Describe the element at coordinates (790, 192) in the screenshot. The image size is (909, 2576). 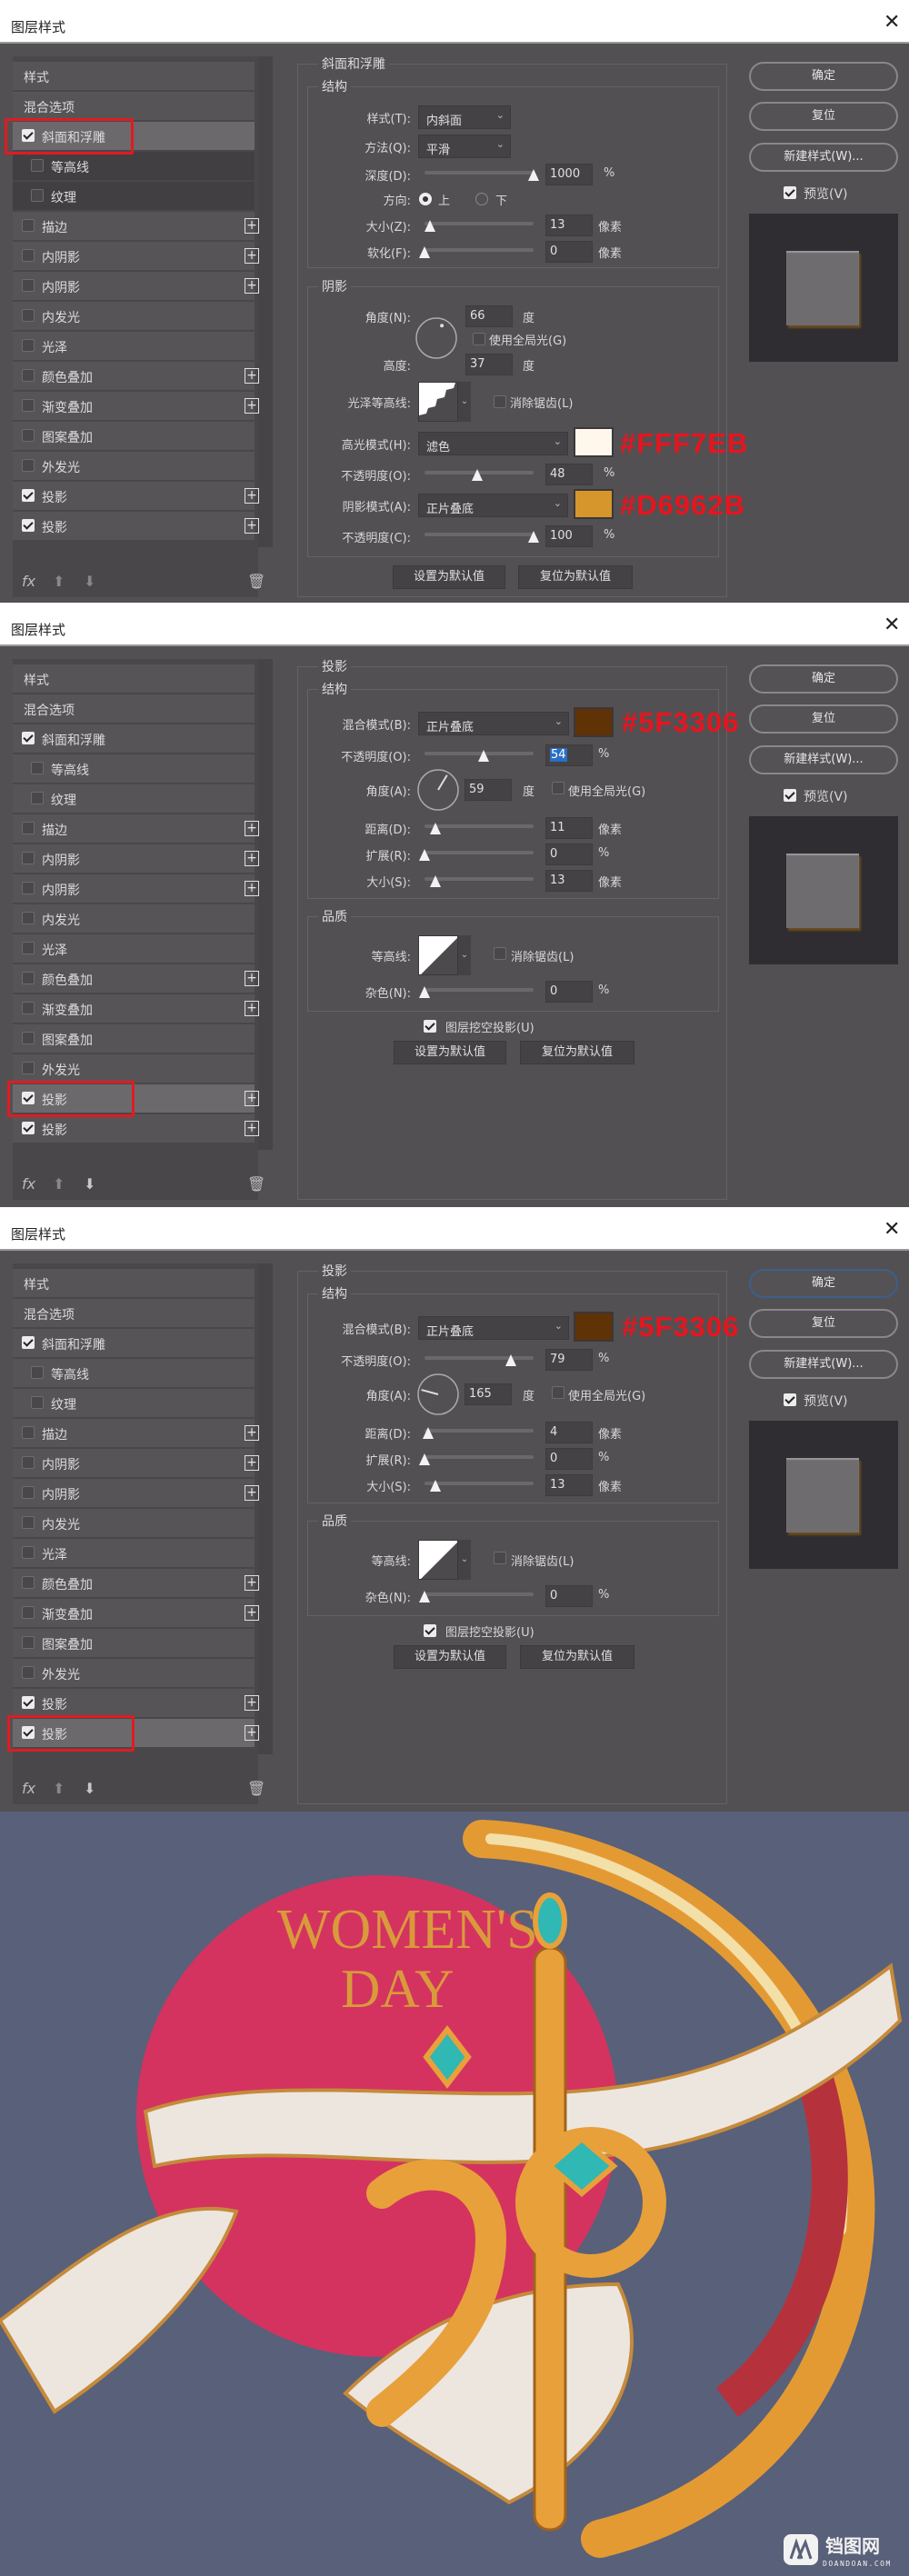
I see `preview-checkbox` at that location.